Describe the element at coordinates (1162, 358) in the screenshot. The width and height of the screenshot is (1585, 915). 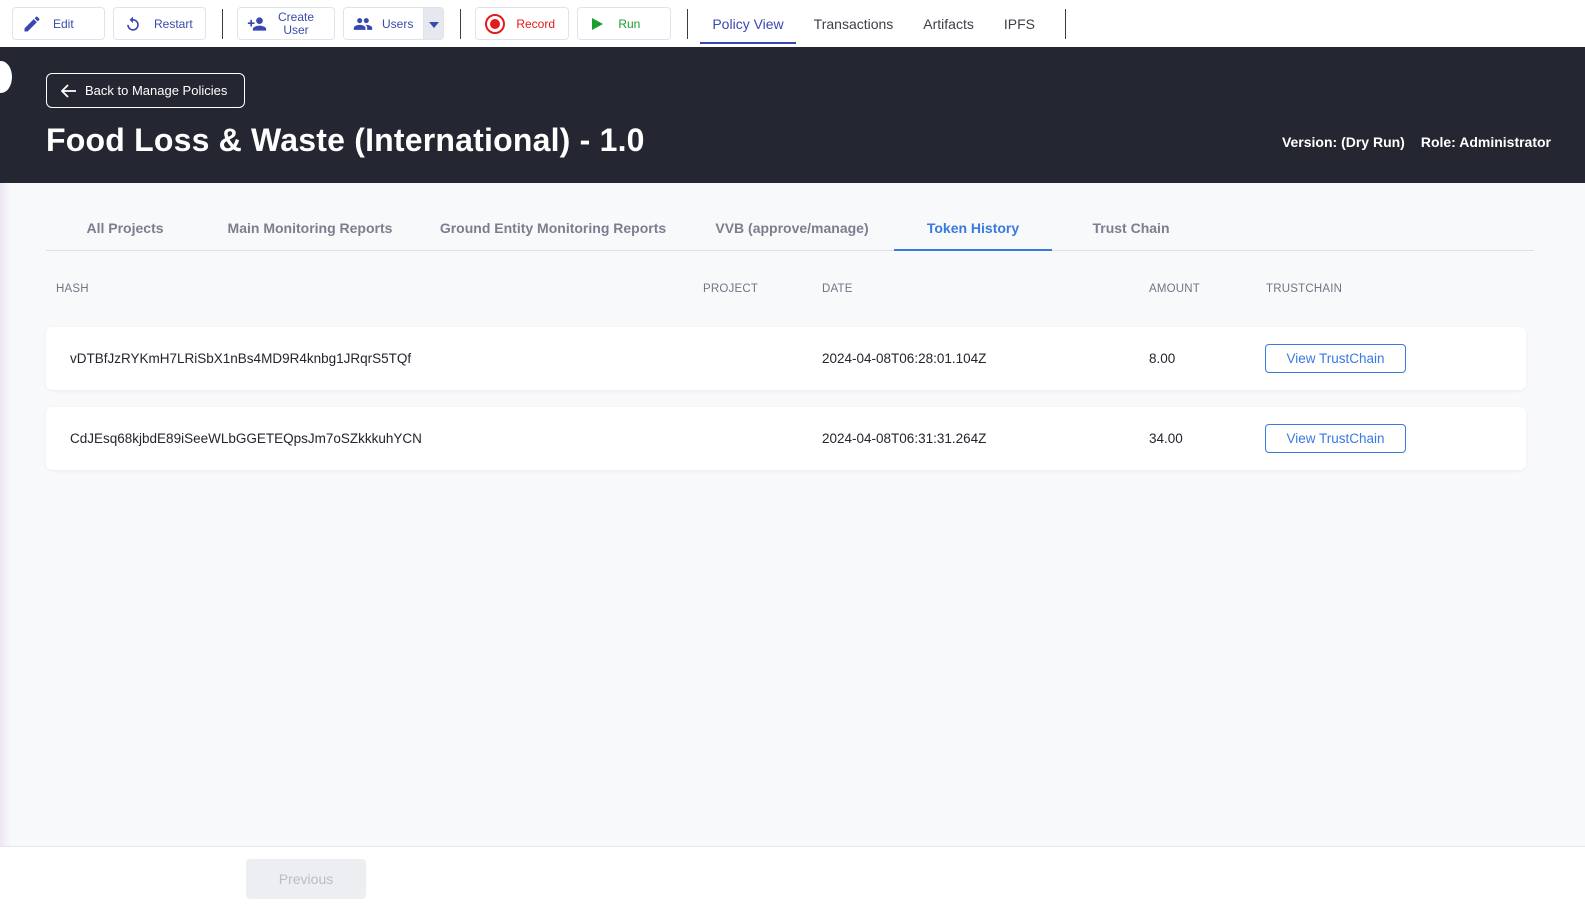
I see `amount-cell: 8.00` at that location.